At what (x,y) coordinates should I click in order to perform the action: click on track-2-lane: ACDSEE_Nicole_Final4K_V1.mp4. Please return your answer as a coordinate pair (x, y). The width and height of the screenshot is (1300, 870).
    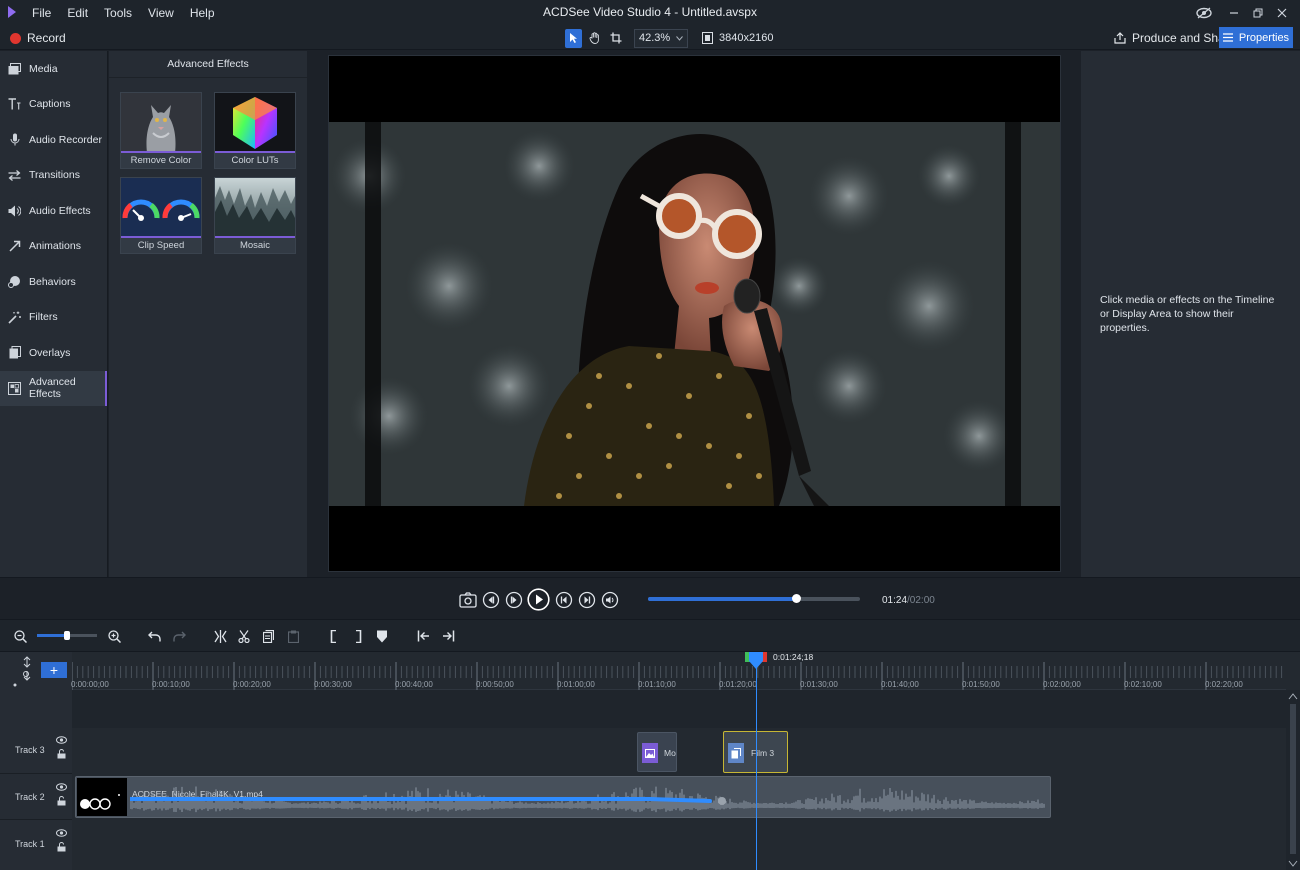
    Looking at the image, I should click on (679, 797).